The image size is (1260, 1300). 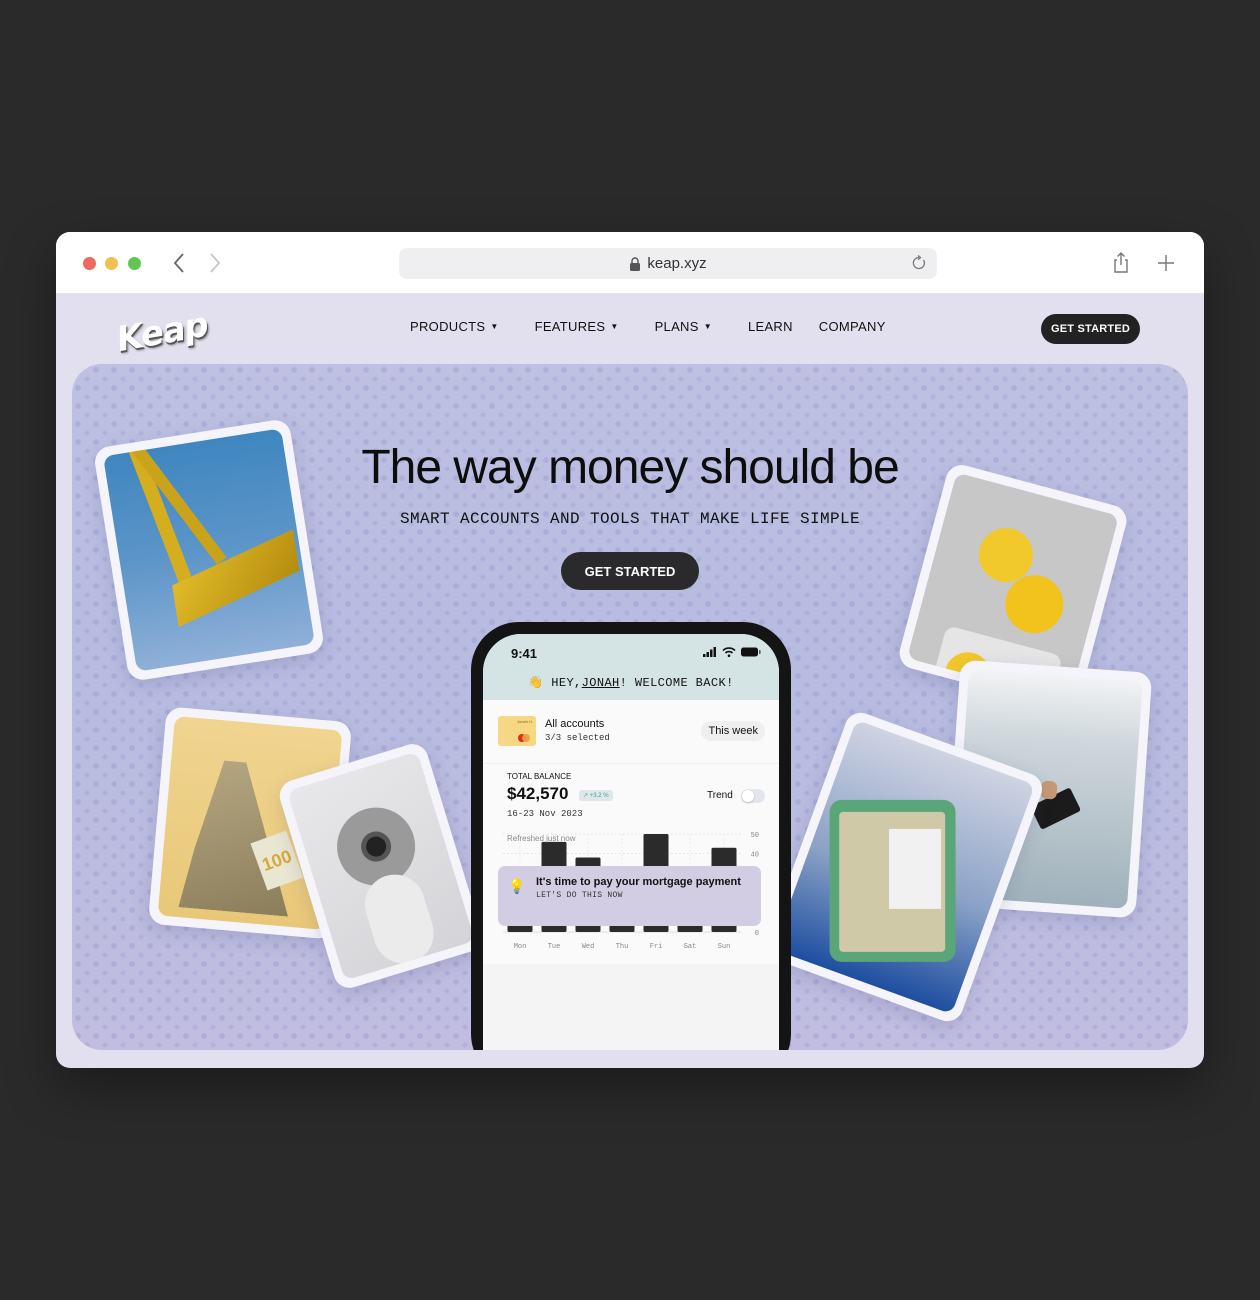 I want to click on y-tick-label: 0, so click(x=757, y=934).